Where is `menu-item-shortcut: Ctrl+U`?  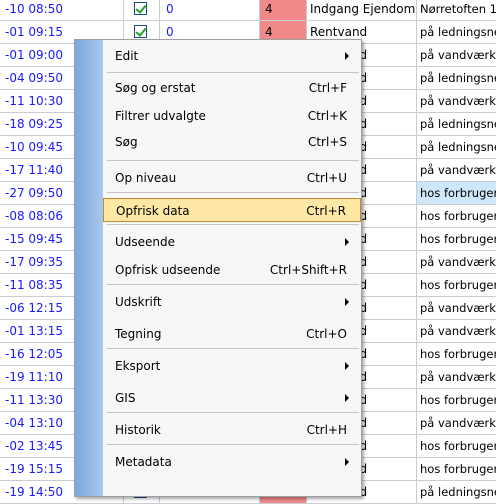 menu-item-shortcut: Ctrl+U is located at coordinates (326, 178).